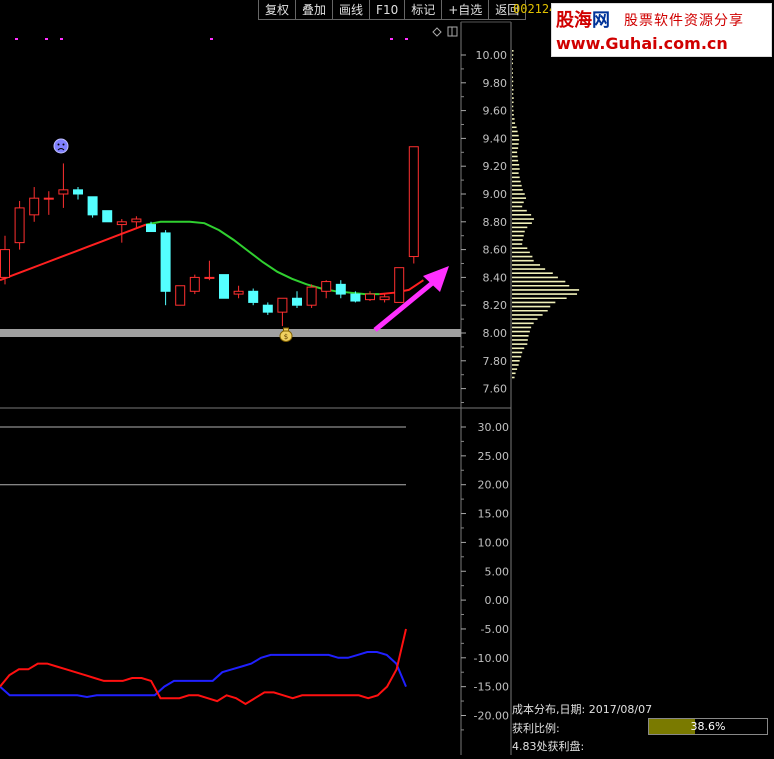 The width and height of the screenshot is (774, 759). Describe the element at coordinates (495, 111) in the screenshot. I see `price-tick-label: 9.60` at that location.